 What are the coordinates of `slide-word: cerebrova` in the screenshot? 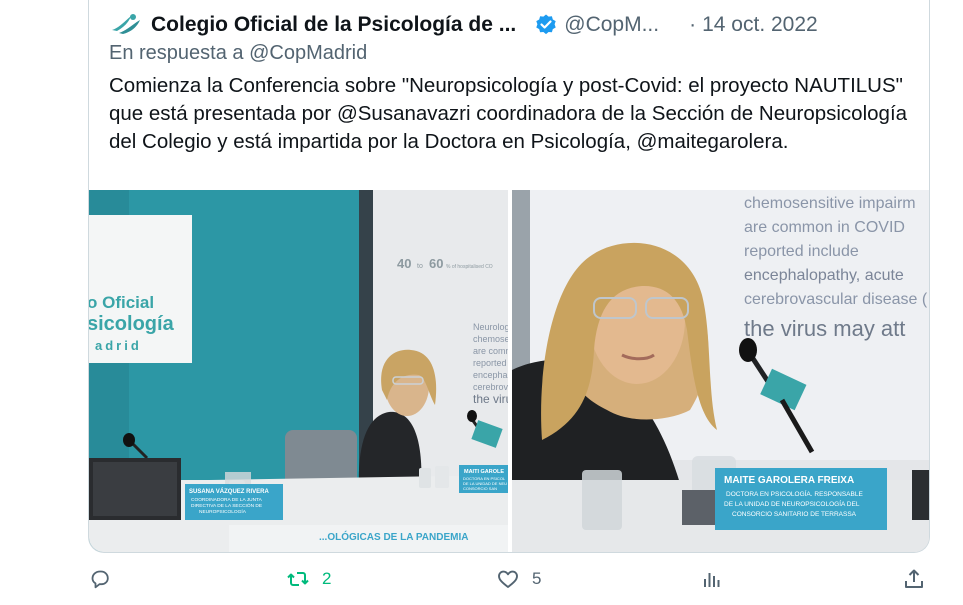 It's located at (490, 387).